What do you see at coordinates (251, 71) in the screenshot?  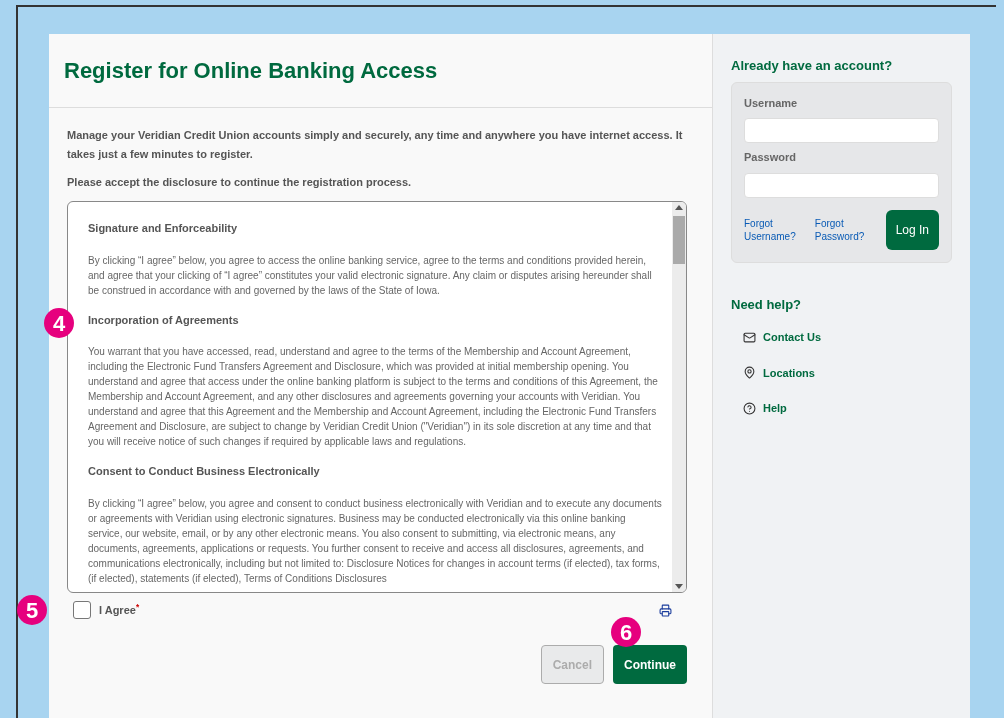 I see `page-title: Register for Online Banking Access` at bounding box center [251, 71].